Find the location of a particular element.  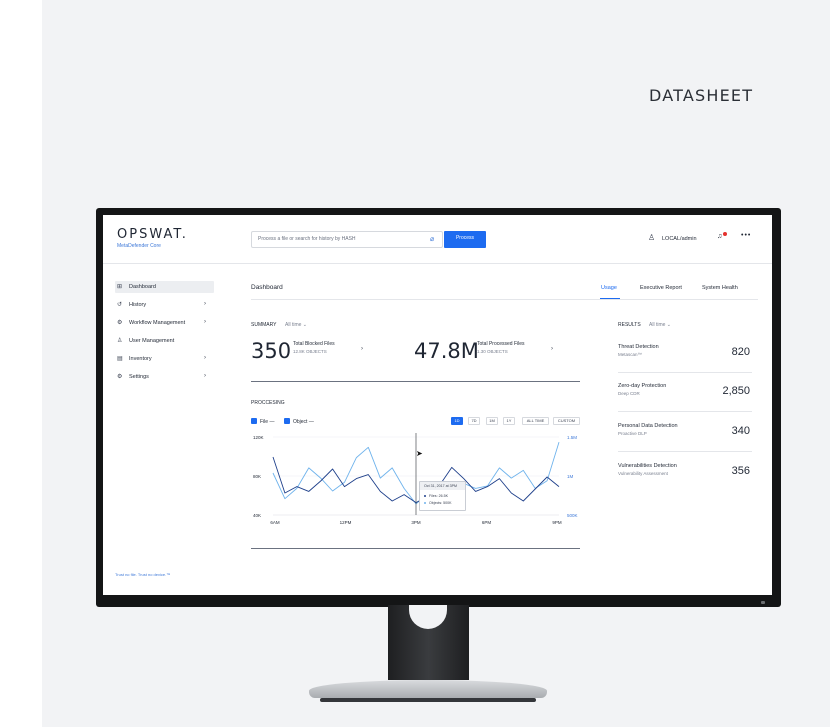

chart-bottom-divider is located at coordinates (415, 548).